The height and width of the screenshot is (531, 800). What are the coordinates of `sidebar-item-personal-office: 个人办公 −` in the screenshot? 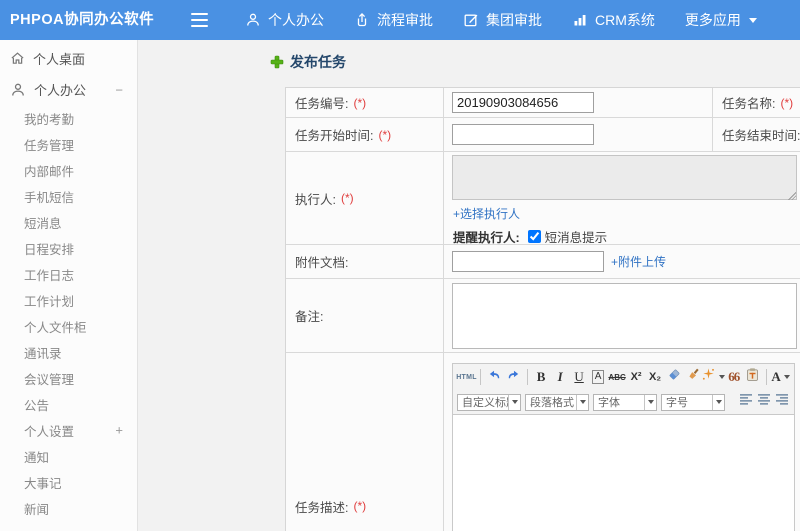 It's located at (68, 89).